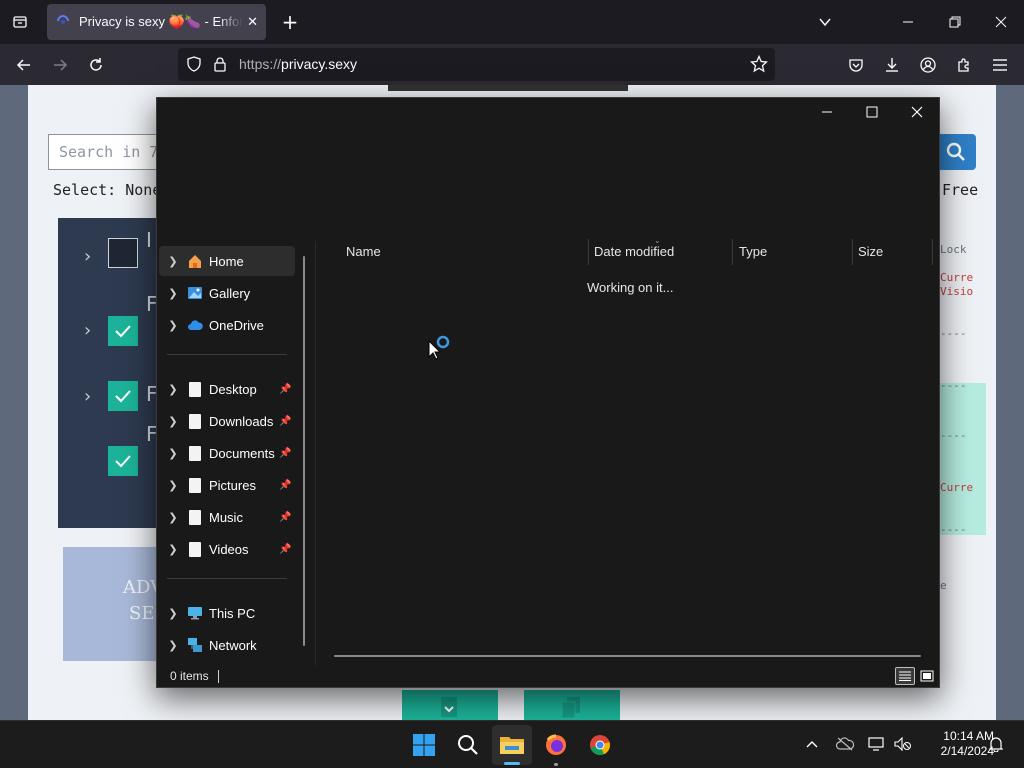 The image size is (1024, 768). Describe the element at coordinates (233, 645) in the screenshot. I see `nav-label: Network` at that location.